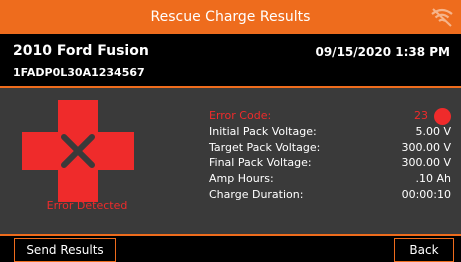 The height and width of the screenshot is (262, 461). Describe the element at coordinates (87, 205) in the screenshot. I see `status-label: Error Detected` at that location.